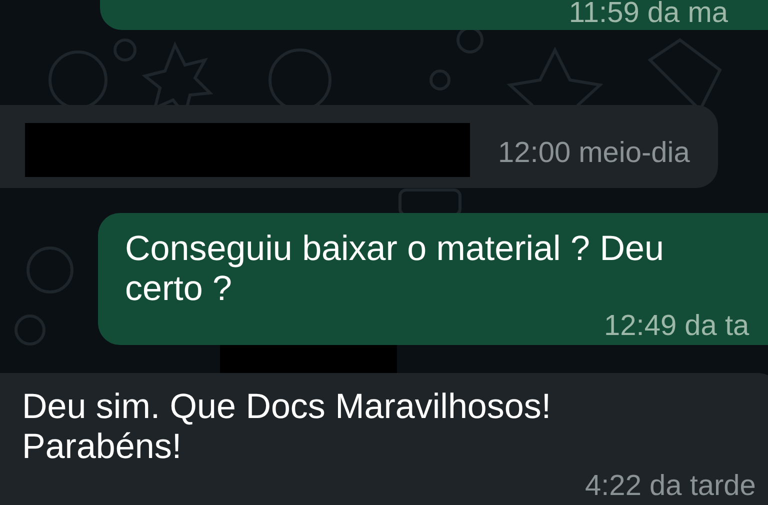 This screenshot has width=768, height=505. Describe the element at coordinates (287, 427) in the screenshot. I see `message-text: Deu sim. Que Docs Maravilhosos! Parabéns!` at that location.